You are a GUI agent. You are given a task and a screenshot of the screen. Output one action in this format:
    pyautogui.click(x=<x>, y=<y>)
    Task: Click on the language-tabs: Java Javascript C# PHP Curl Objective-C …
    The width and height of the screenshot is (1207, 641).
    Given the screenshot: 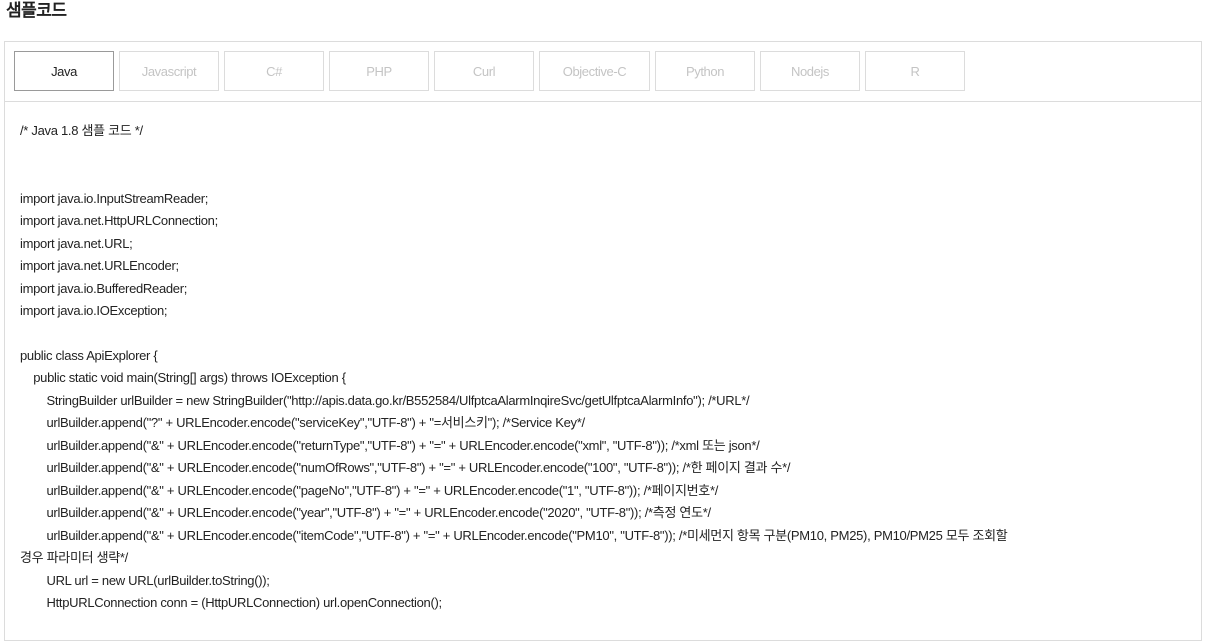 What is the action you would take?
    pyautogui.click(x=603, y=72)
    